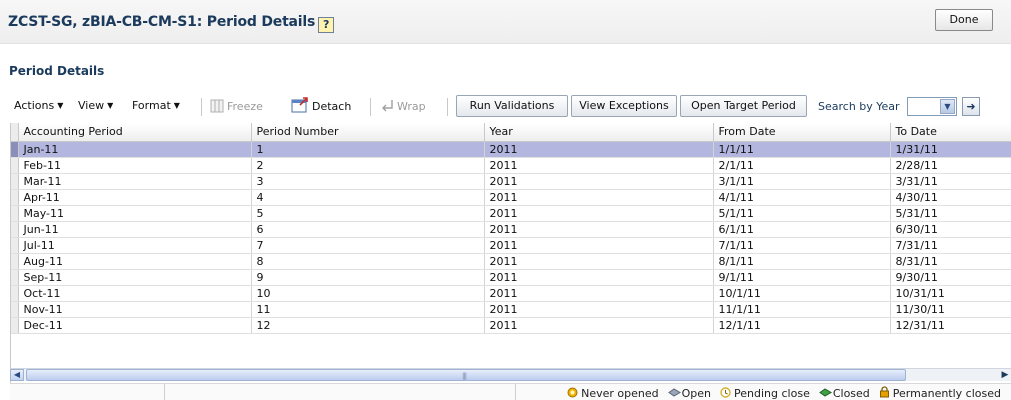 This screenshot has width=1011, height=400. I want to click on format-menu-label: Format, so click(151, 105).